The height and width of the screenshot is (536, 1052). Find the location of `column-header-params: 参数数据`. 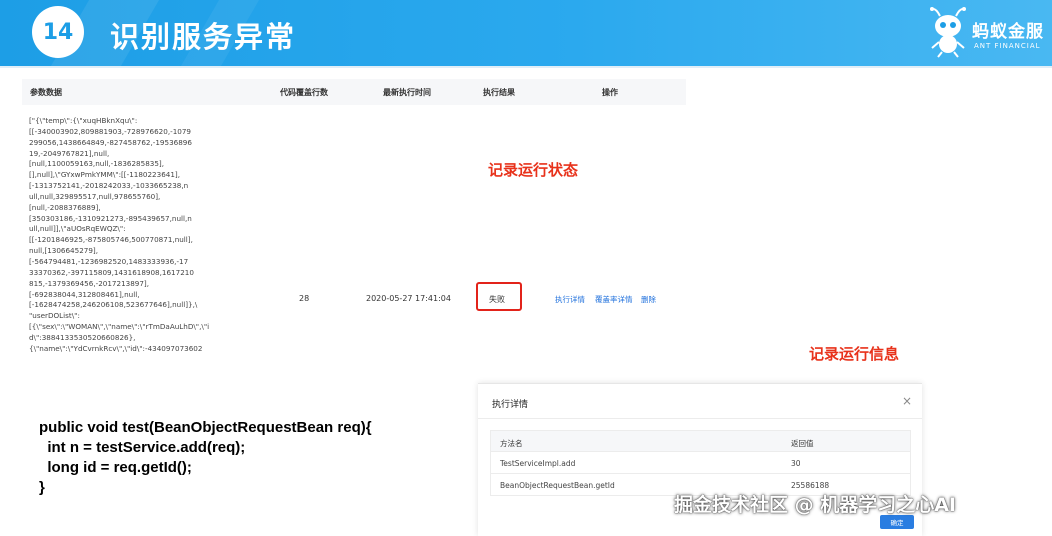

column-header-params: 参数数据 is located at coordinates (46, 92).